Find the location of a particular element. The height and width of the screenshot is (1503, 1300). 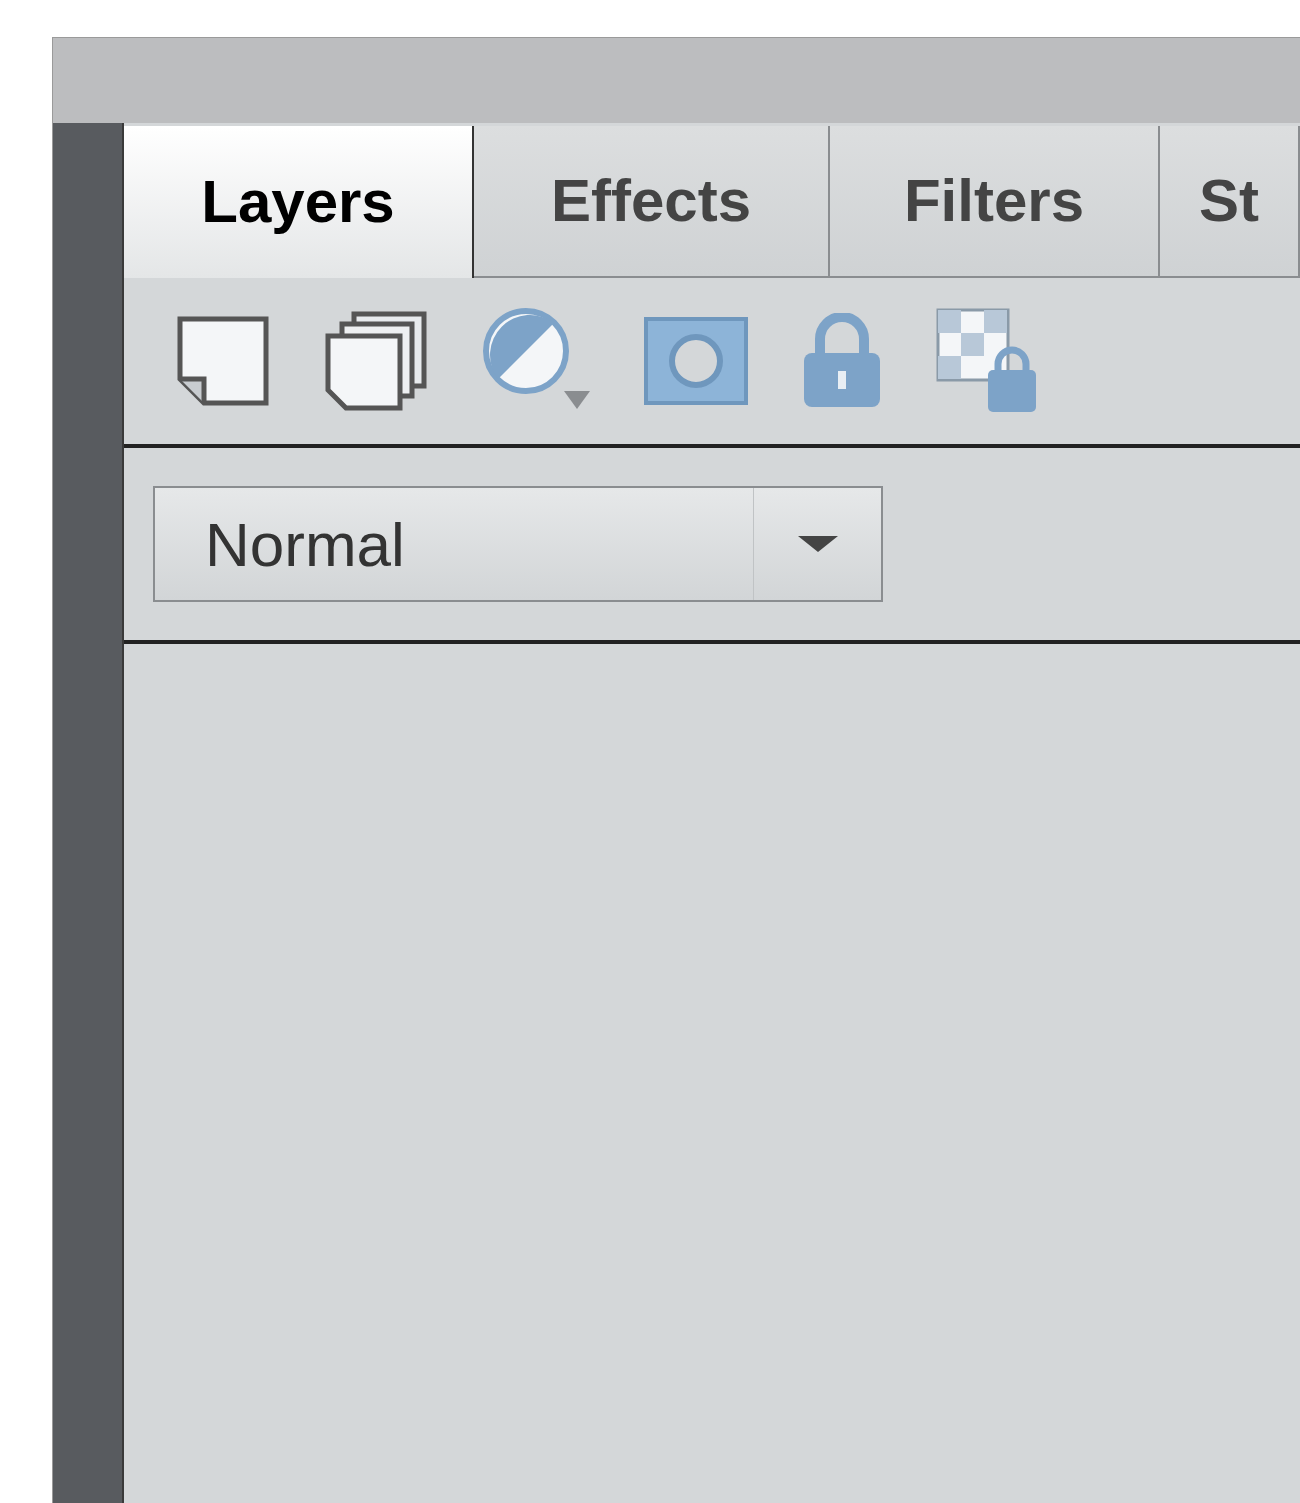

panel-tab: Effects is located at coordinates (652, 202).